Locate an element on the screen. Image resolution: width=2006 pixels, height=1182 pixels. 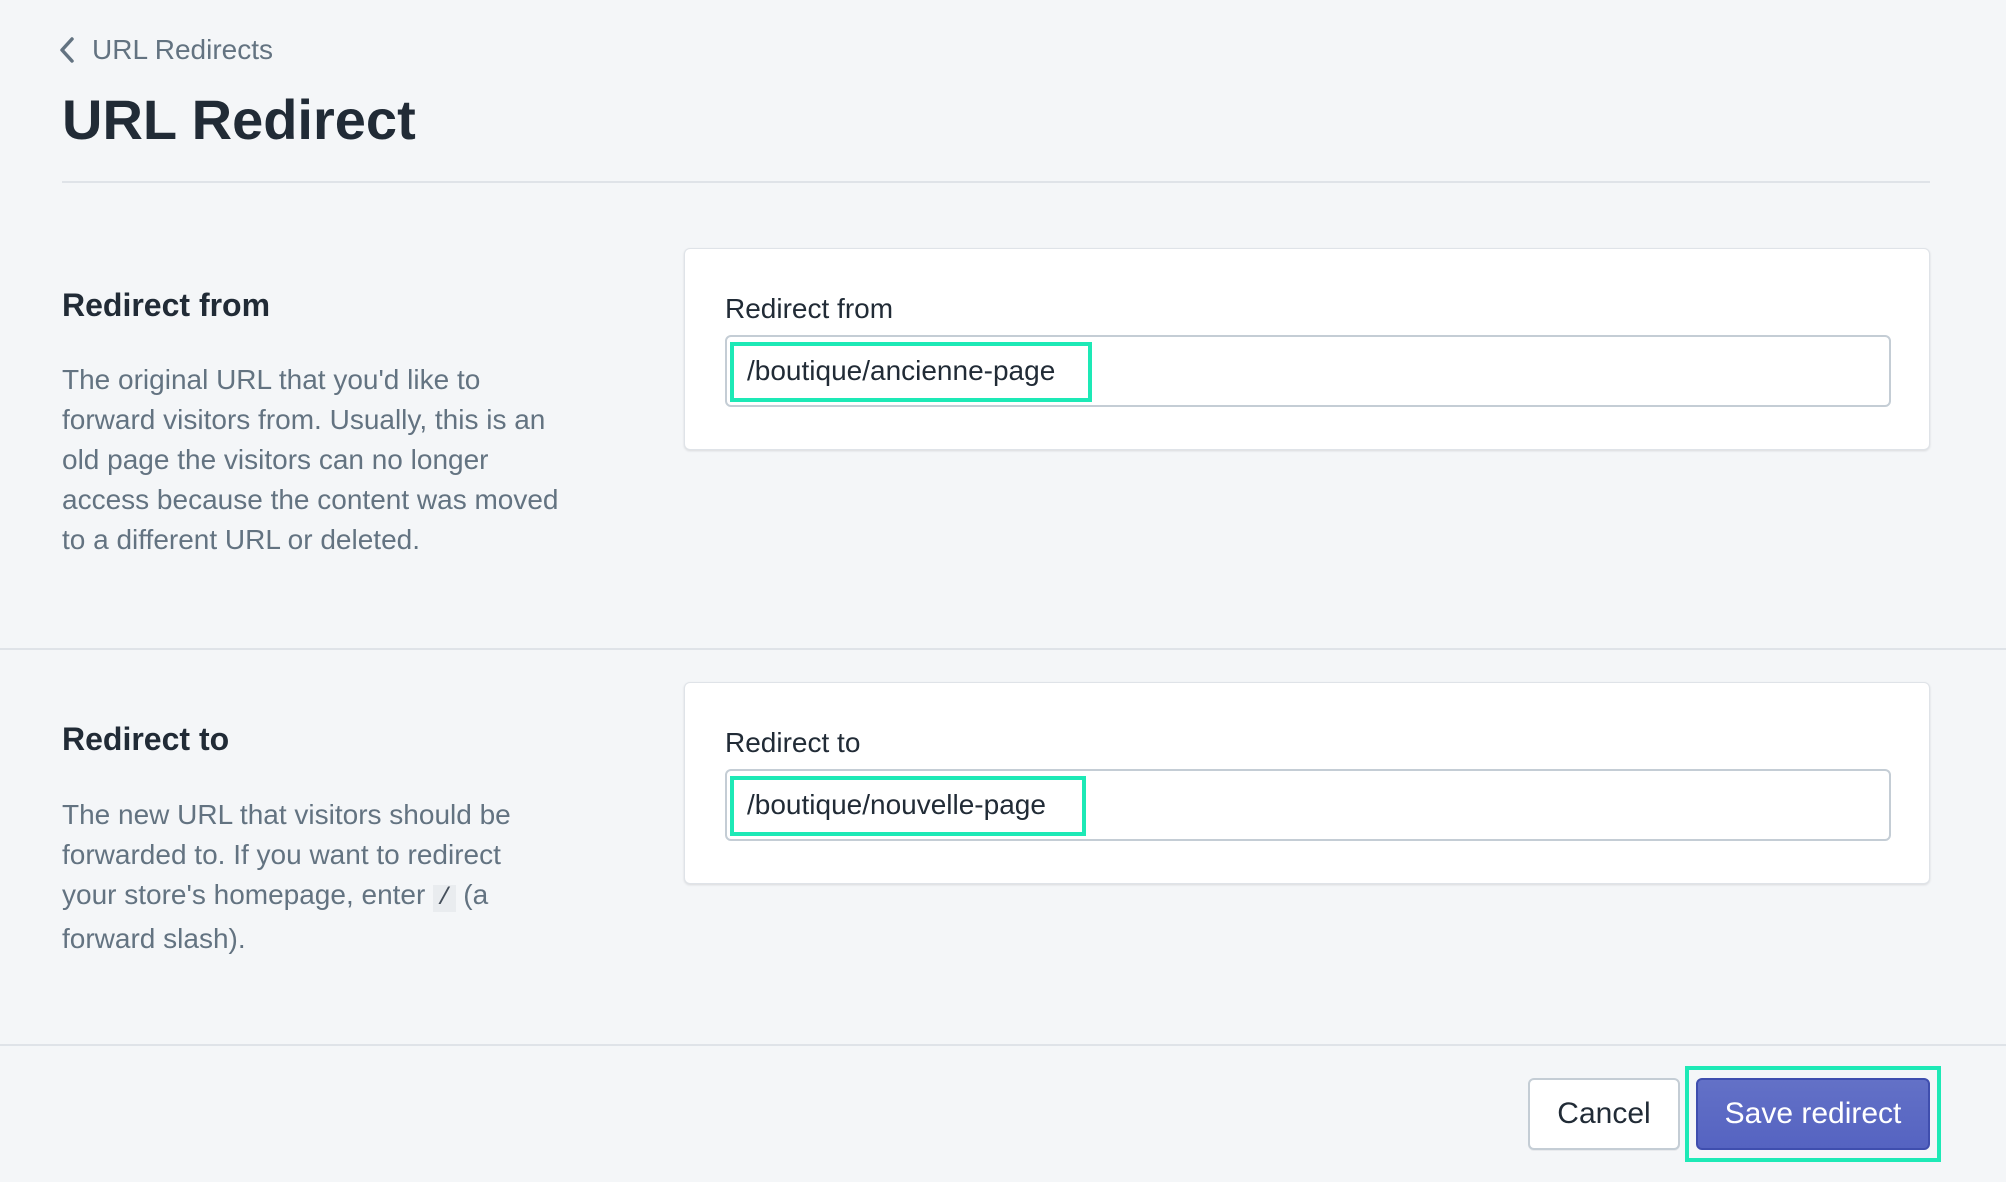
breadcrumb: URL Redirects is located at coordinates (165, 50).